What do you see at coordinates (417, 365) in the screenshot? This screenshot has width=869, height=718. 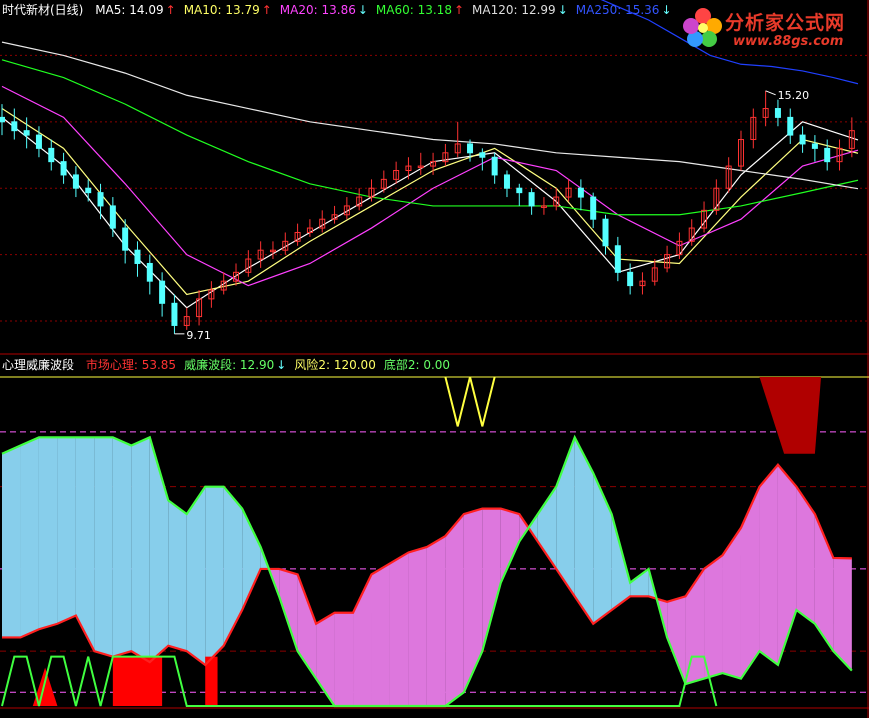 I see `lower_header-item-3: 底部2: 0.00` at bounding box center [417, 365].